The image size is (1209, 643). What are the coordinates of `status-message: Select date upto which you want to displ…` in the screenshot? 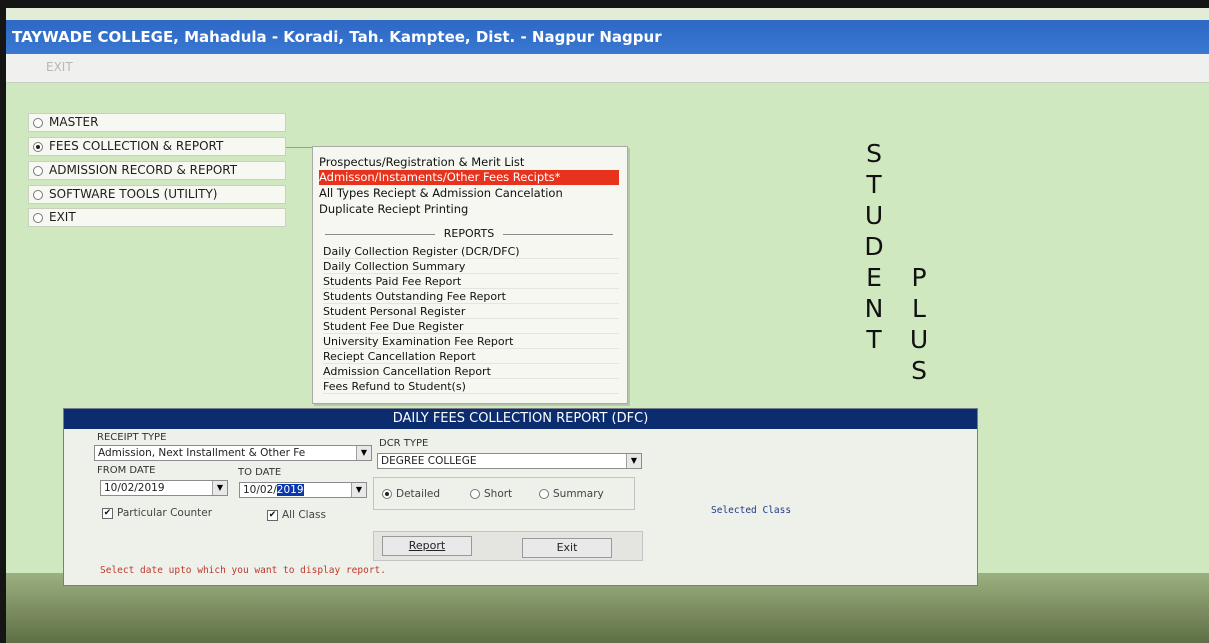 It's located at (243, 570).